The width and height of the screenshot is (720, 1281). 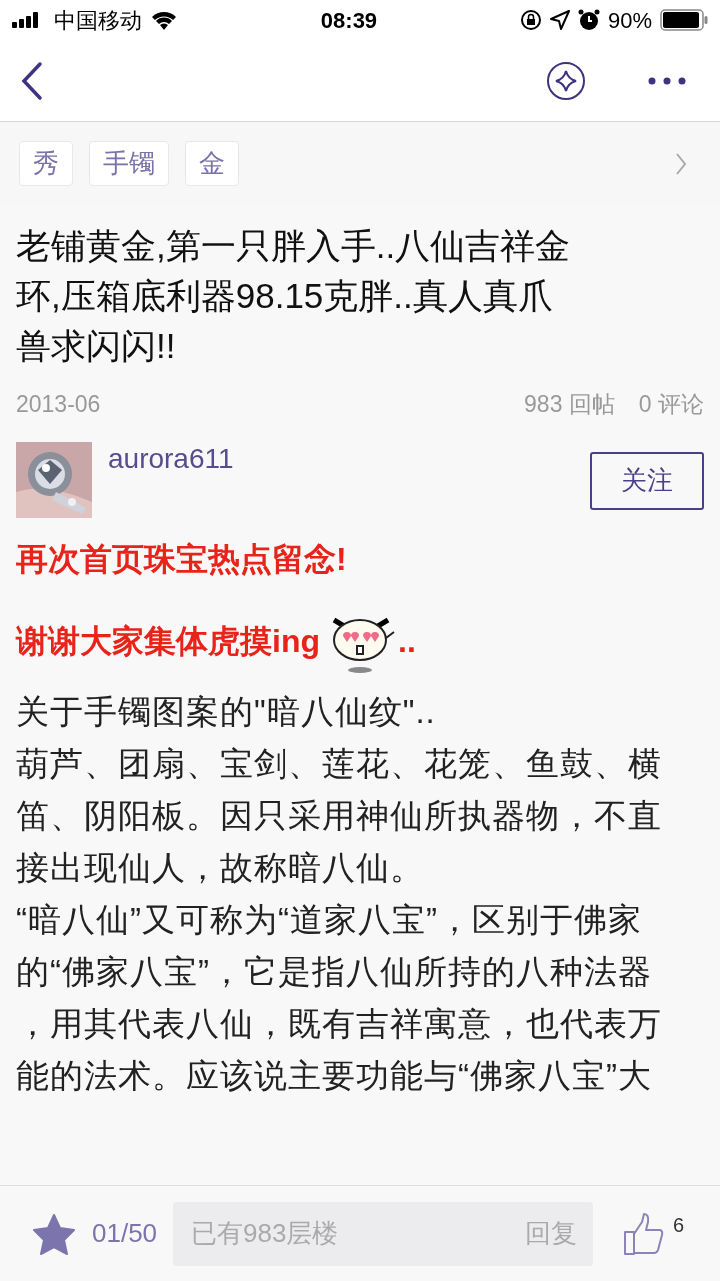 I want to click on comment-count: 0 评论, so click(x=671, y=404).